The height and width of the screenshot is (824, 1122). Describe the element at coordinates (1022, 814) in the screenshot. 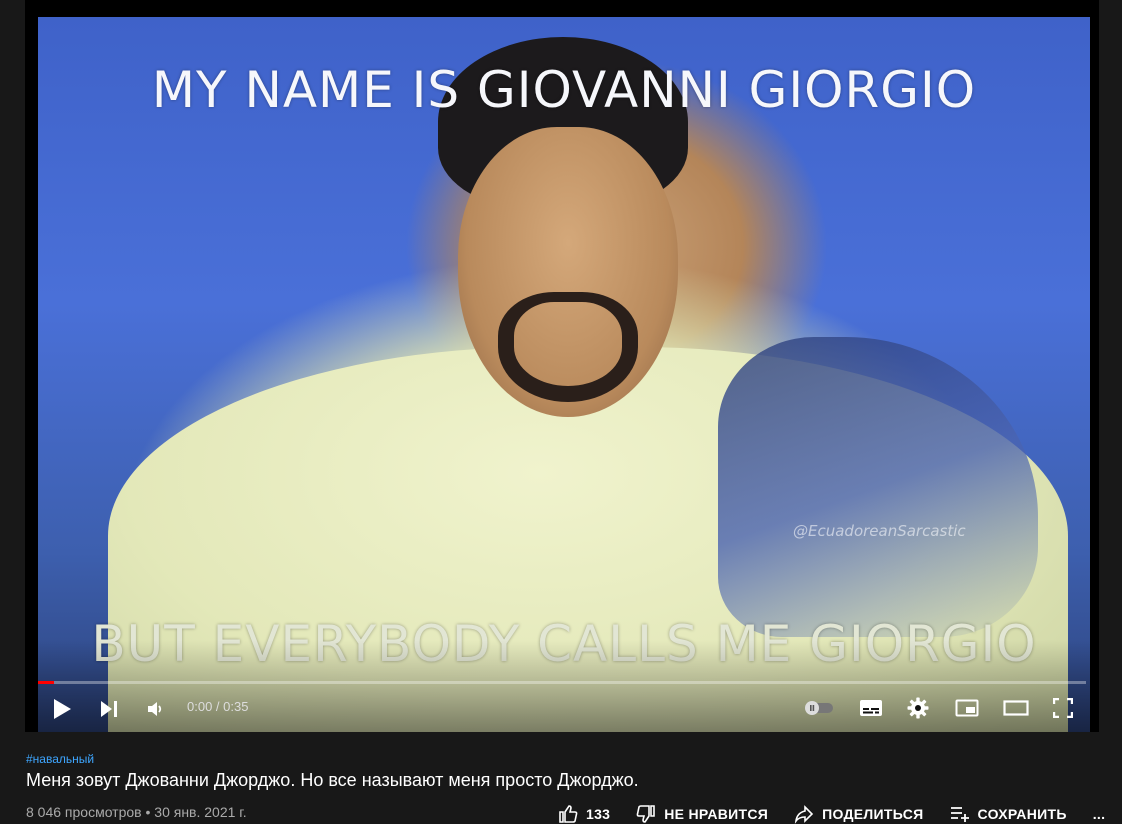

I see `save-label: СОХРАНИТЬ` at that location.